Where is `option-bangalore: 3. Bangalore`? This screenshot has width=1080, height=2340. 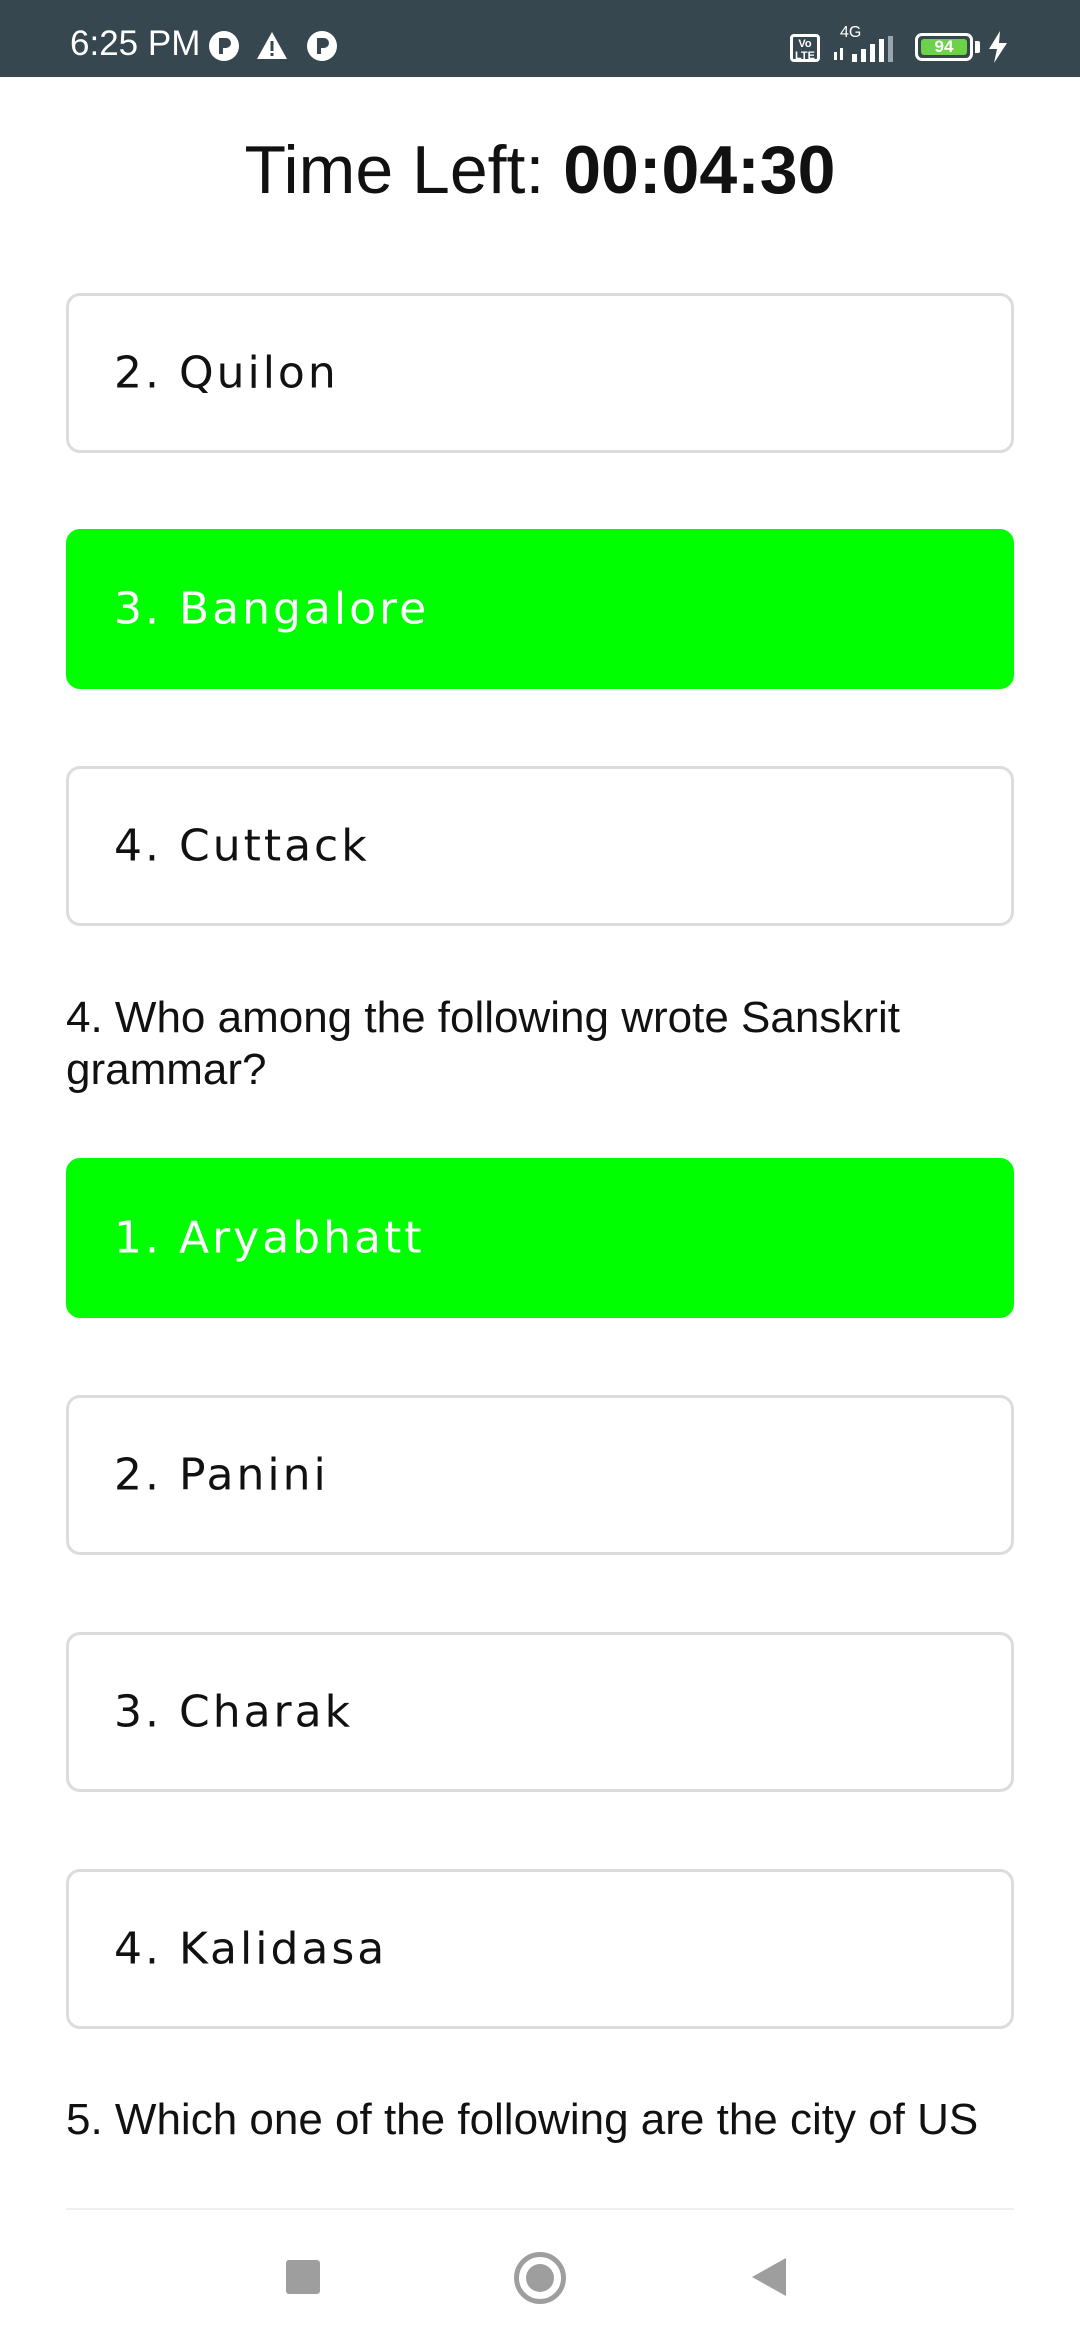
option-bangalore: 3. Bangalore is located at coordinates (540, 609).